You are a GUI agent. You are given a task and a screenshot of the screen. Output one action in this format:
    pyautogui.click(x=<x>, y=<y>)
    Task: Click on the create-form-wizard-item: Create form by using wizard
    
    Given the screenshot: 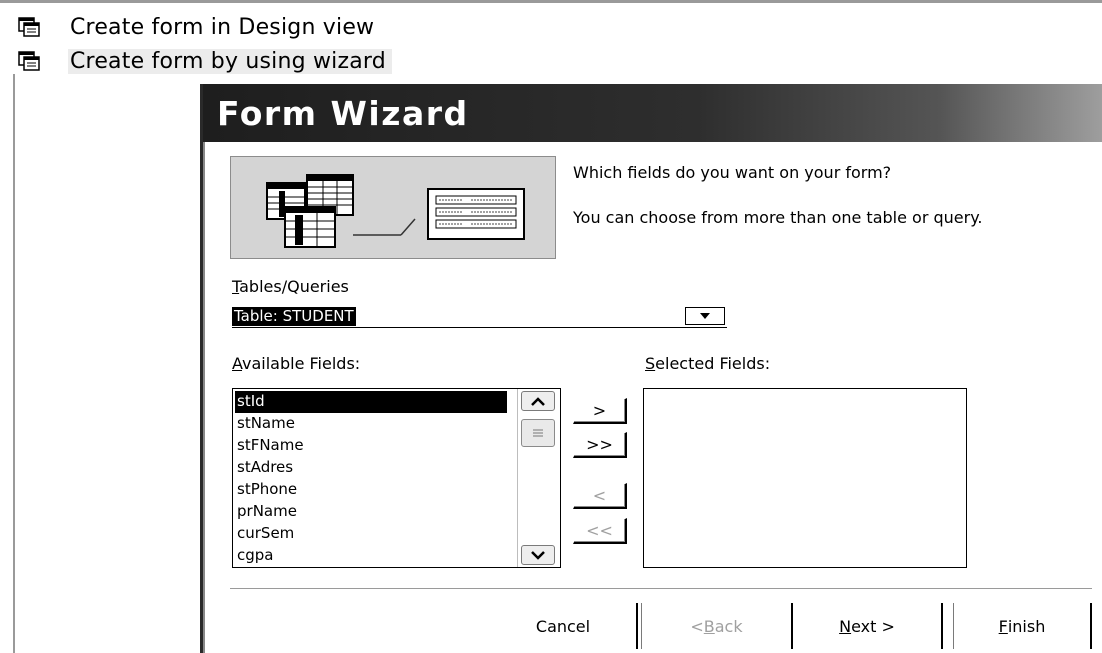 What is the action you would take?
    pyautogui.click(x=205, y=61)
    